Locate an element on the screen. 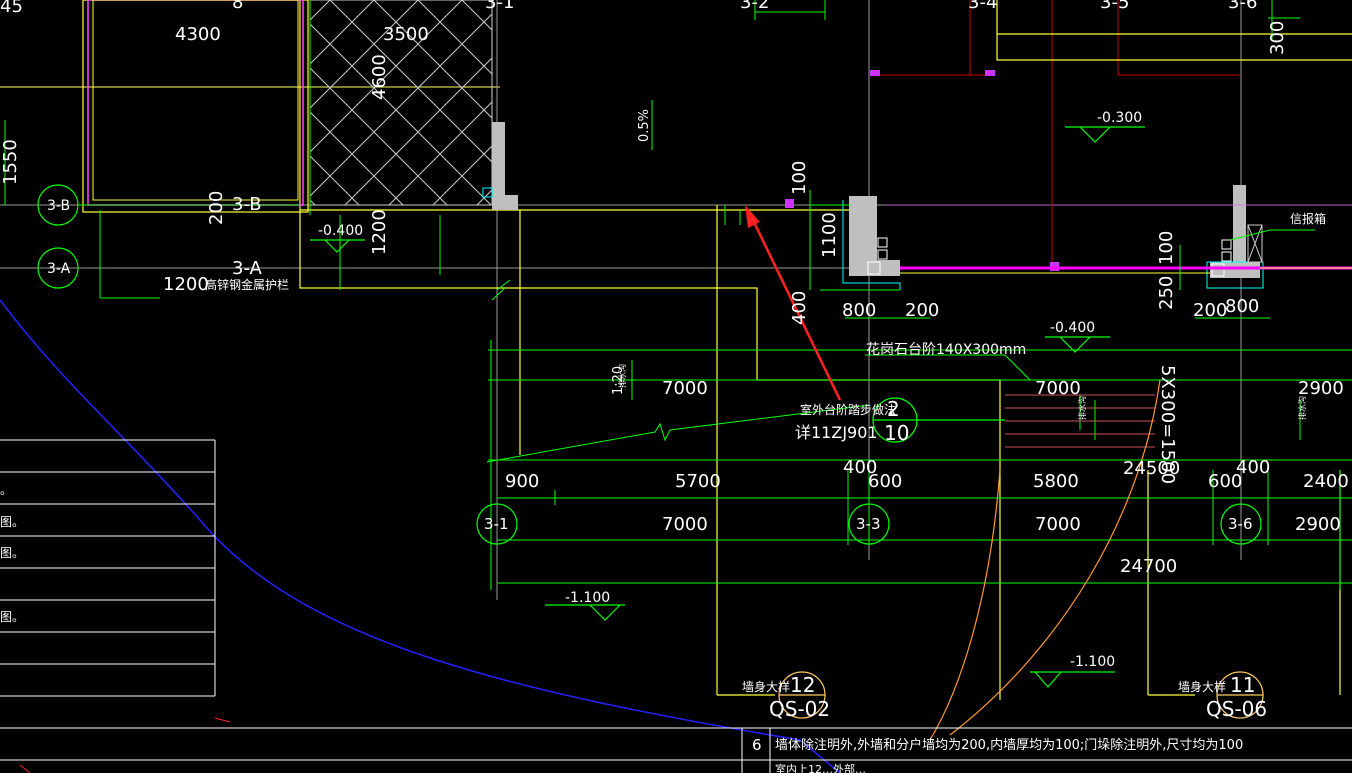 Image resolution: width=1352 pixels, height=773 pixels. step-ref: 详11ZJ901 is located at coordinates (836, 432).